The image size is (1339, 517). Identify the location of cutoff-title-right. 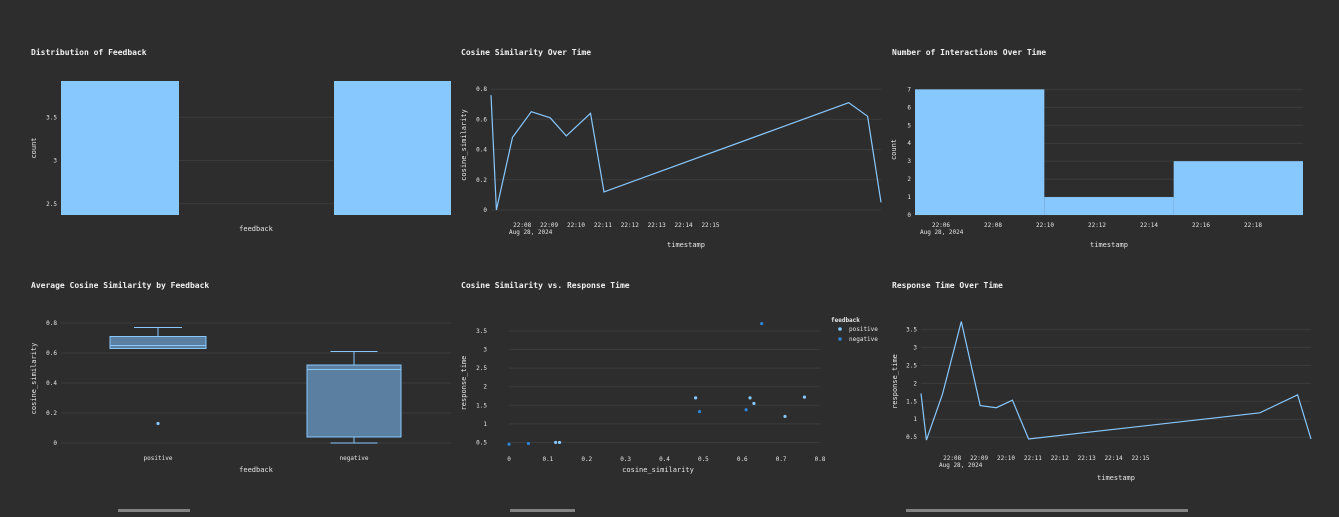
(1047, 510).